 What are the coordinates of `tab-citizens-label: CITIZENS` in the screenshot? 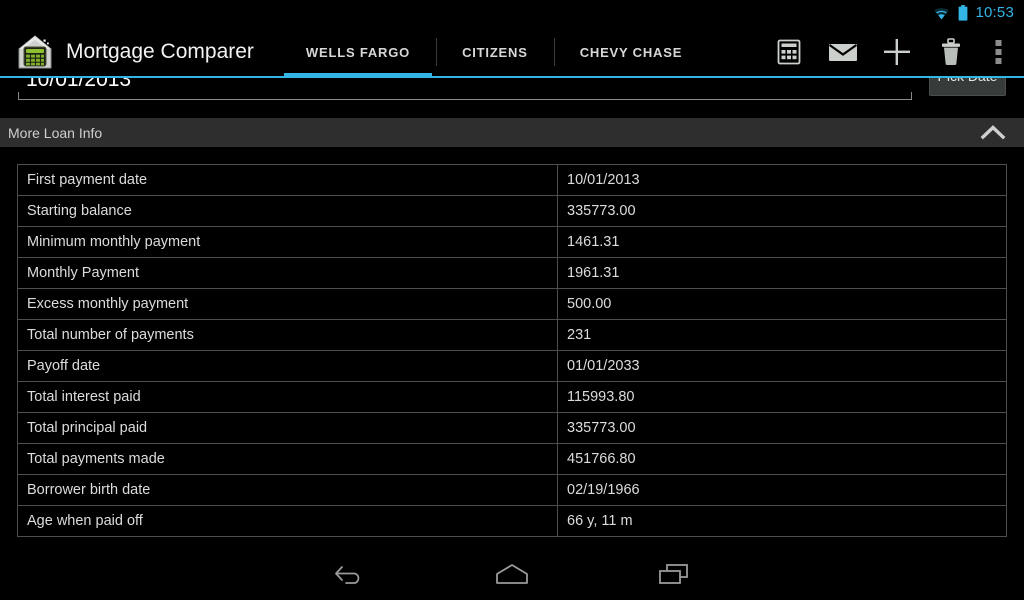 It's located at (495, 52).